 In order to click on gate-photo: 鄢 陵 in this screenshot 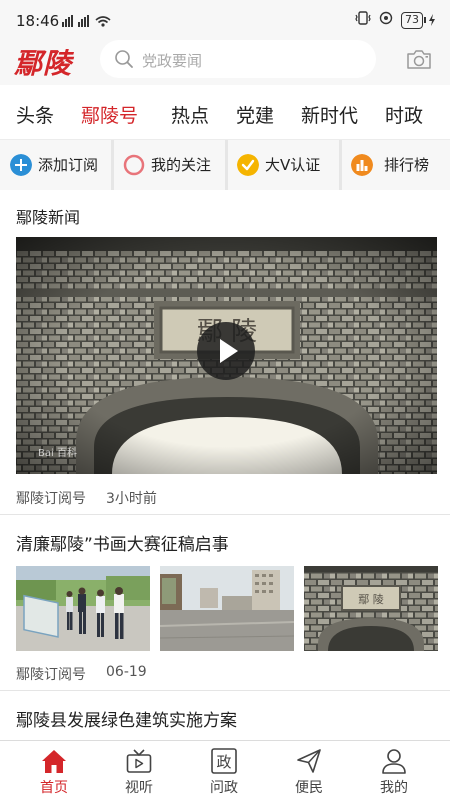, I will do `click(371, 608)`.